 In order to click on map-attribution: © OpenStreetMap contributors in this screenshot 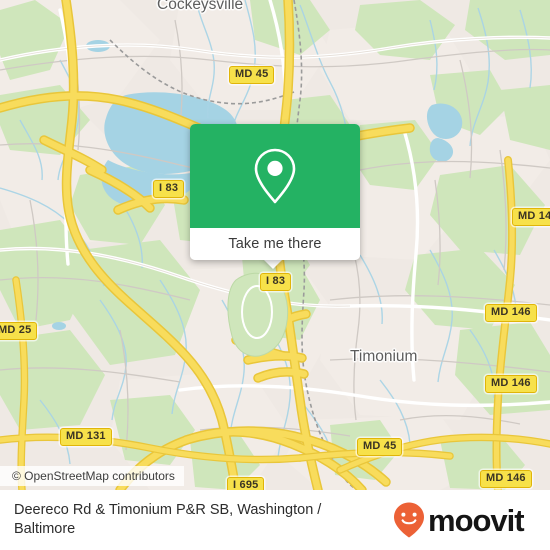, I will do `click(92, 476)`.